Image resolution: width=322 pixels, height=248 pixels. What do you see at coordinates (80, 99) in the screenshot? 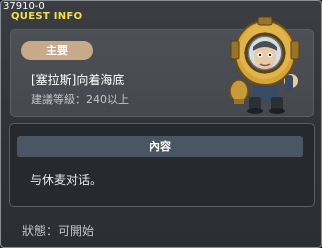
I see `quest-level-requirement: 建議等級：240以上` at bounding box center [80, 99].